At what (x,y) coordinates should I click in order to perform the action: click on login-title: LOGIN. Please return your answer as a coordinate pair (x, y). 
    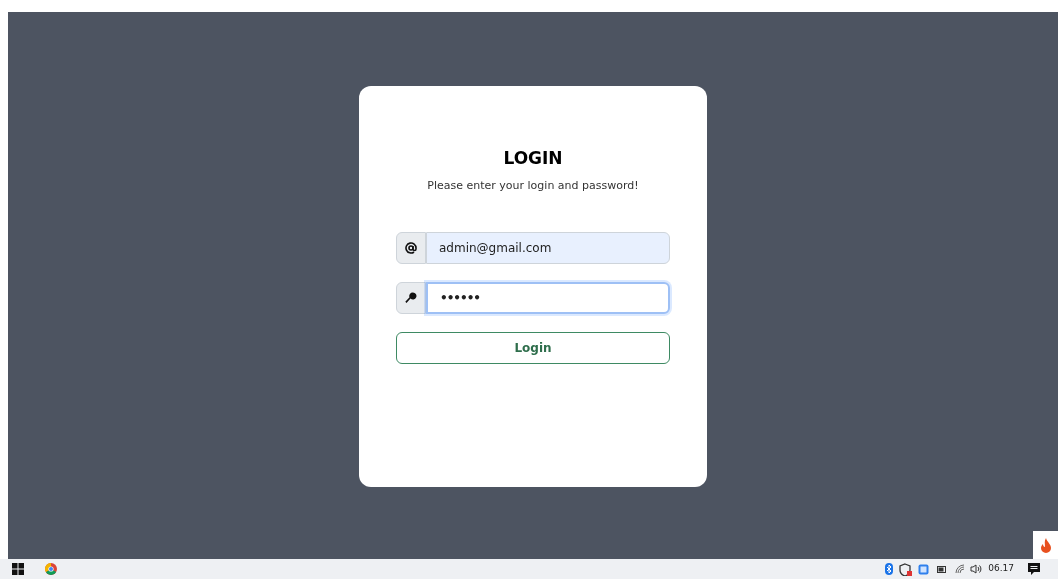
    Looking at the image, I should click on (533, 158).